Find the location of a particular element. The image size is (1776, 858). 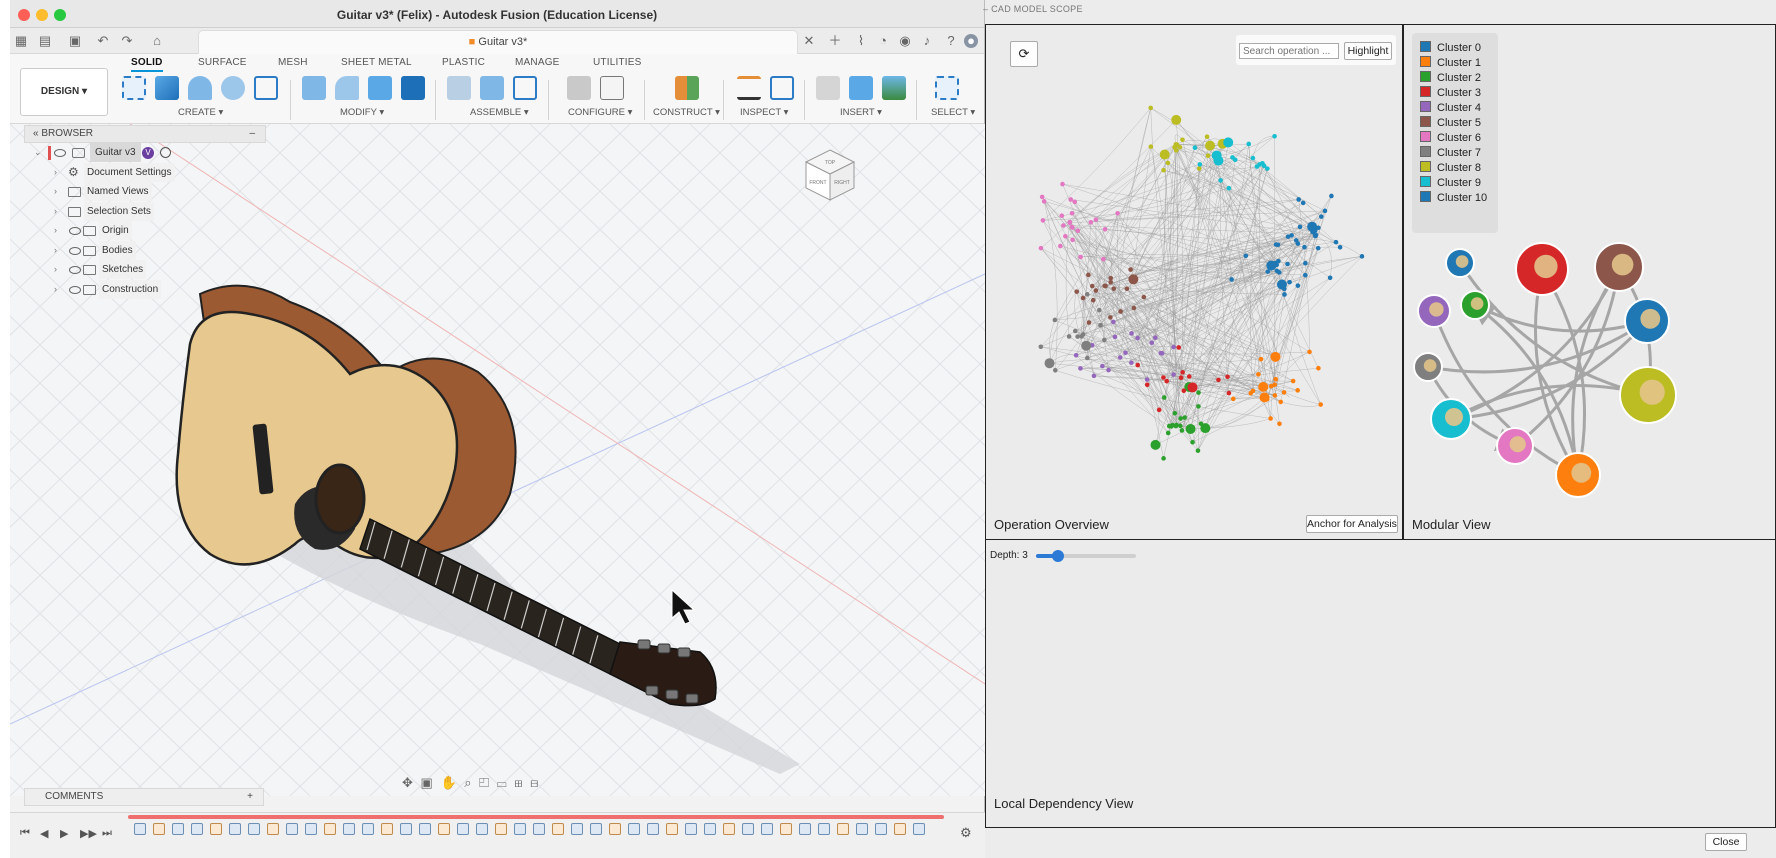

look-at-icon: ▣ is located at coordinates (428, 782).